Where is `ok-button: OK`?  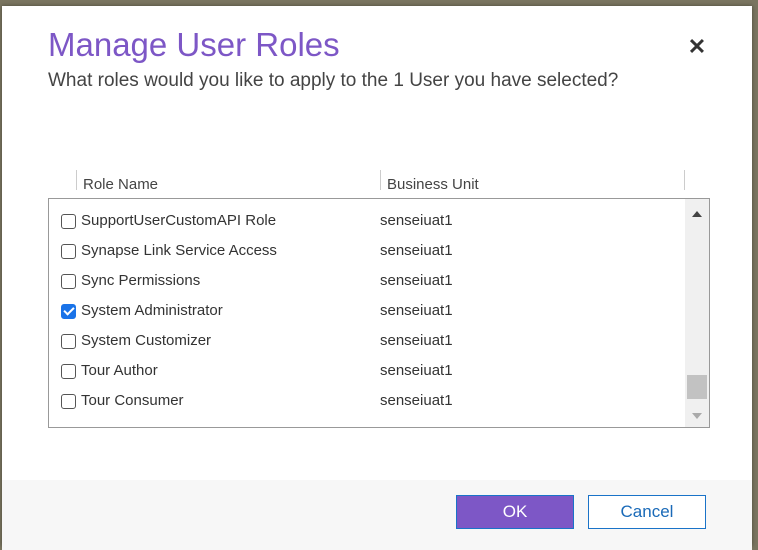 ok-button: OK is located at coordinates (515, 512).